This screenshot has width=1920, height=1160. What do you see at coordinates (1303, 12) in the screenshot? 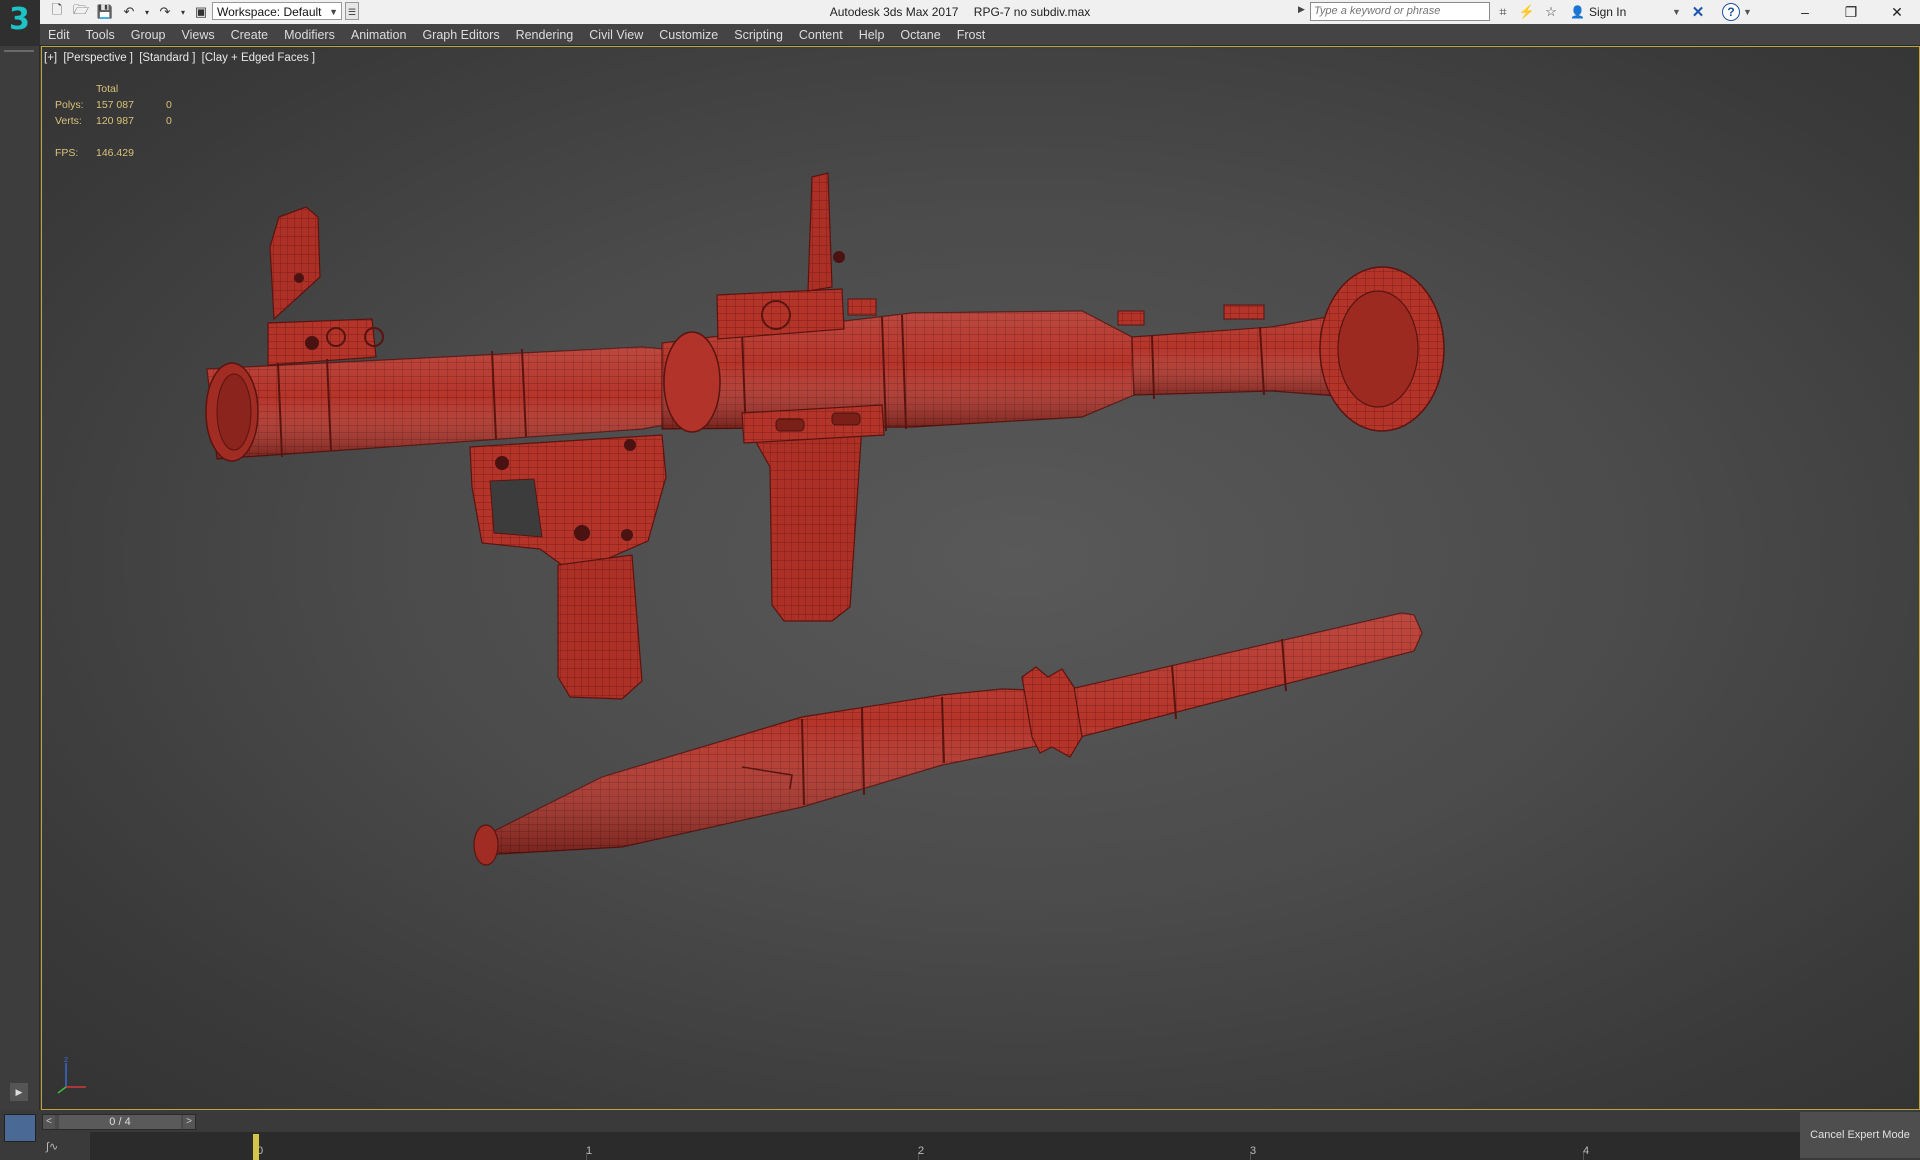
I see `search-expand-icon: ▶` at bounding box center [1303, 12].